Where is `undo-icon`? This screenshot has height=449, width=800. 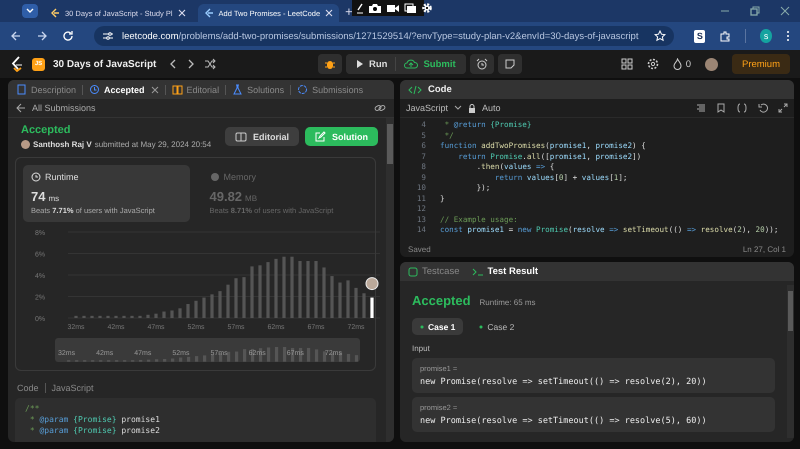 undo-icon is located at coordinates (763, 108).